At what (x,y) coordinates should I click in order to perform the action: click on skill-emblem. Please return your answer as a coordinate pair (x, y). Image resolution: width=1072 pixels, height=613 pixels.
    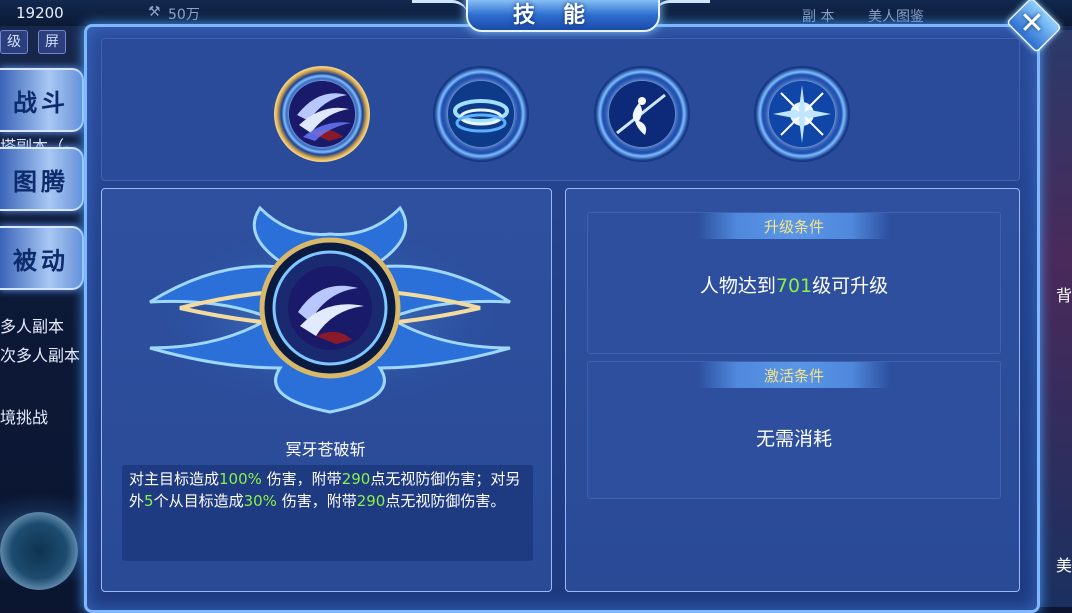
    Looking at the image, I should click on (330, 309).